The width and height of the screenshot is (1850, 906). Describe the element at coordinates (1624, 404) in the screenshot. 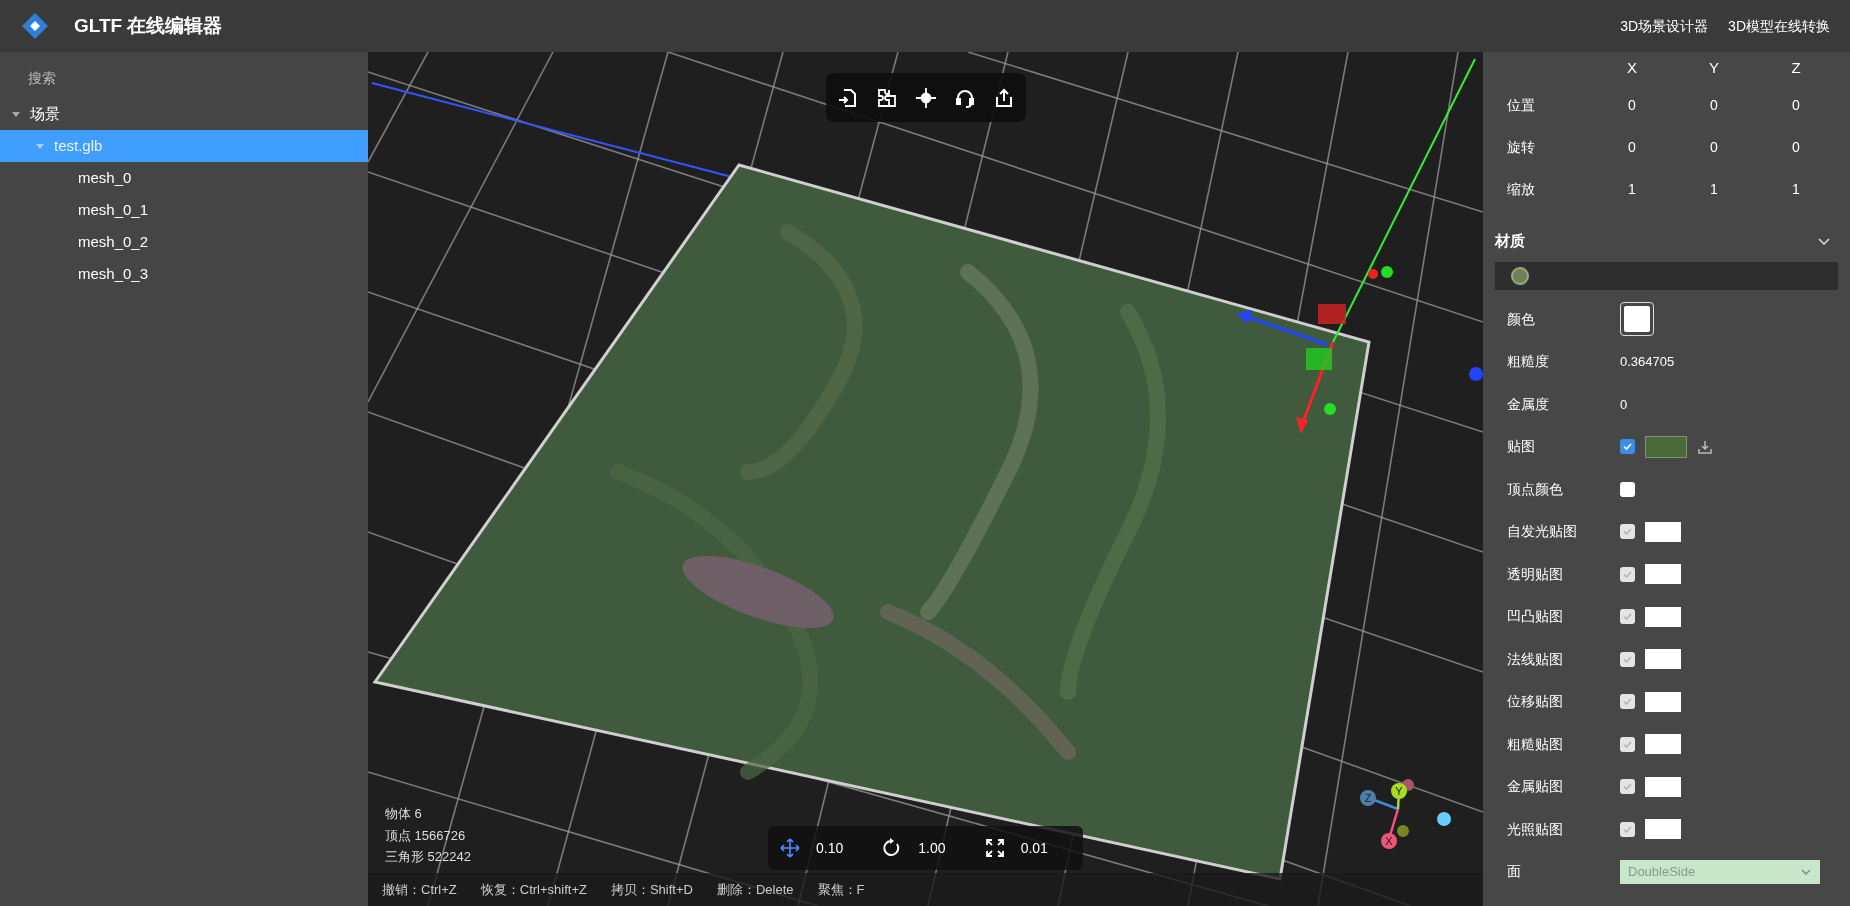

I see `number-value: 0` at that location.